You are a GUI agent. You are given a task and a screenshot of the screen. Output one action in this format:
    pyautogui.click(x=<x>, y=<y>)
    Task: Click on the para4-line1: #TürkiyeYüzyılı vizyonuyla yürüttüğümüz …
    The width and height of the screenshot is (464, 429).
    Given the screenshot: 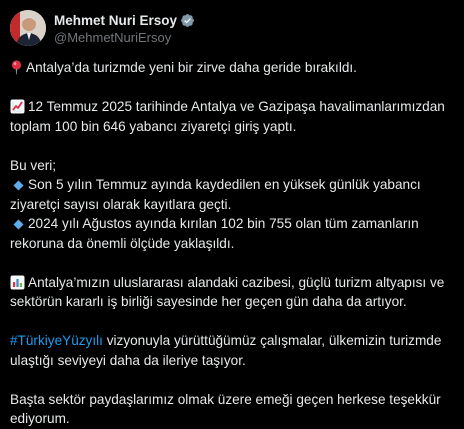 What is the action you would take?
    pyautogui.click(x=233, y=341)
    